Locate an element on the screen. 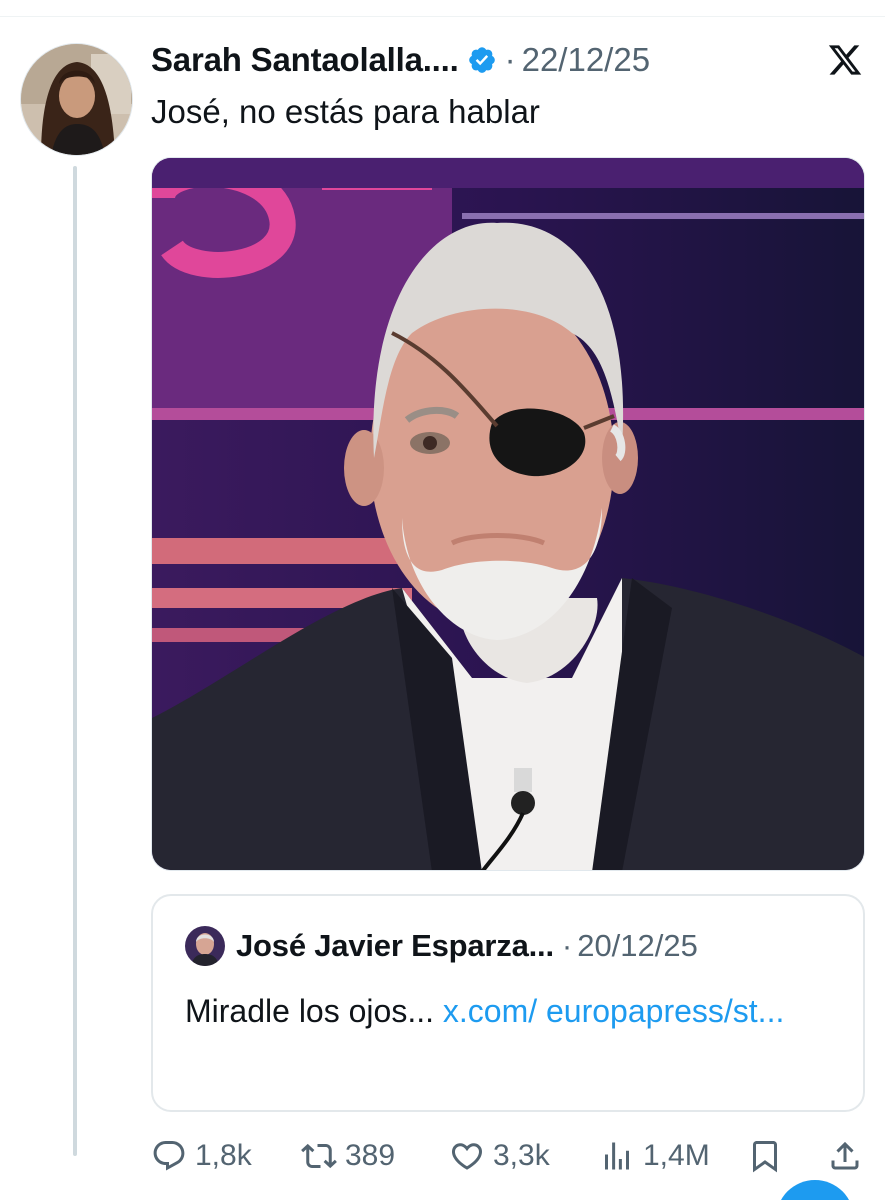 The height and width of the screenshot is (1200, 885). views-button: 1,4M is located at coordinates (654, 1156).